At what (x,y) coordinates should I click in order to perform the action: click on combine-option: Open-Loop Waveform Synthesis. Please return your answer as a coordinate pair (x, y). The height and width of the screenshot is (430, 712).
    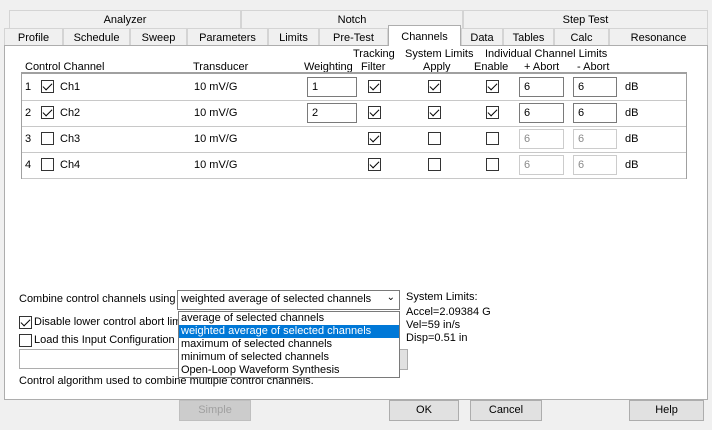
    Looking at the image, I should click on (289, 370).